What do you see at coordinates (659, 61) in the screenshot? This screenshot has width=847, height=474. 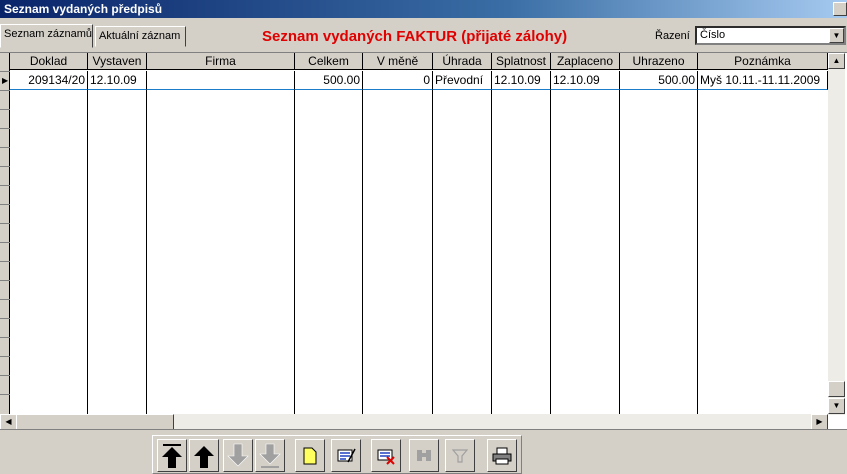 I see `column-header-uhrazeno: Uhrazeno` at bounding box center [659, 61].